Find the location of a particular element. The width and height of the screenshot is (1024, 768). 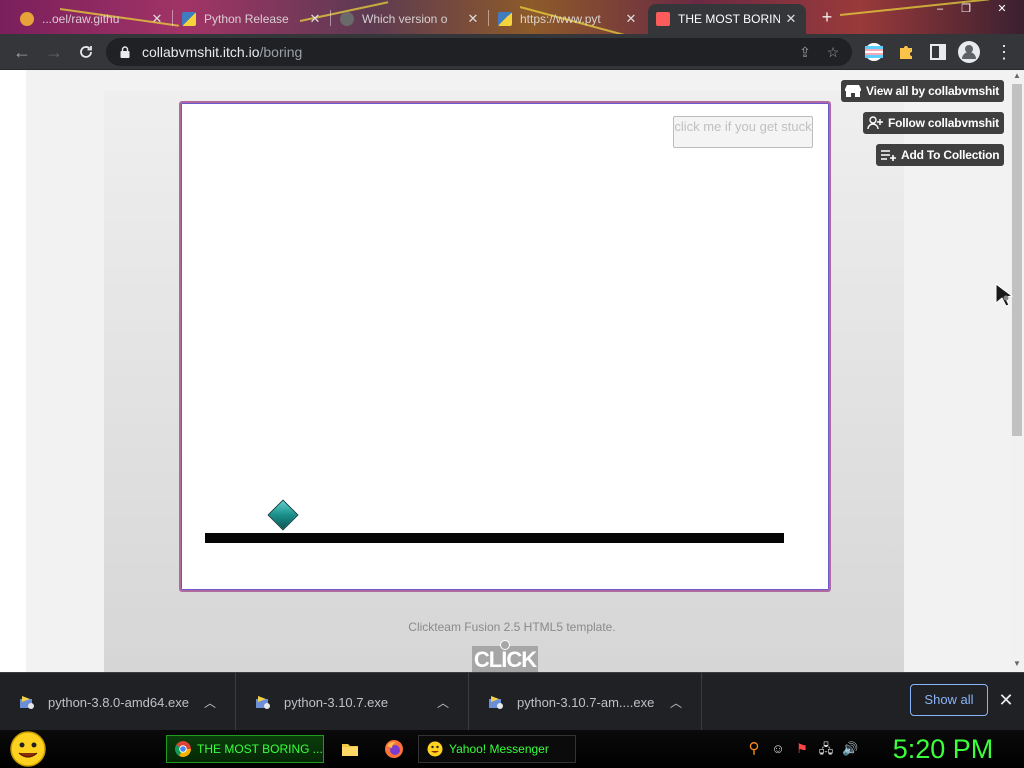

back-button: ← is located at coordinates (22, 52).